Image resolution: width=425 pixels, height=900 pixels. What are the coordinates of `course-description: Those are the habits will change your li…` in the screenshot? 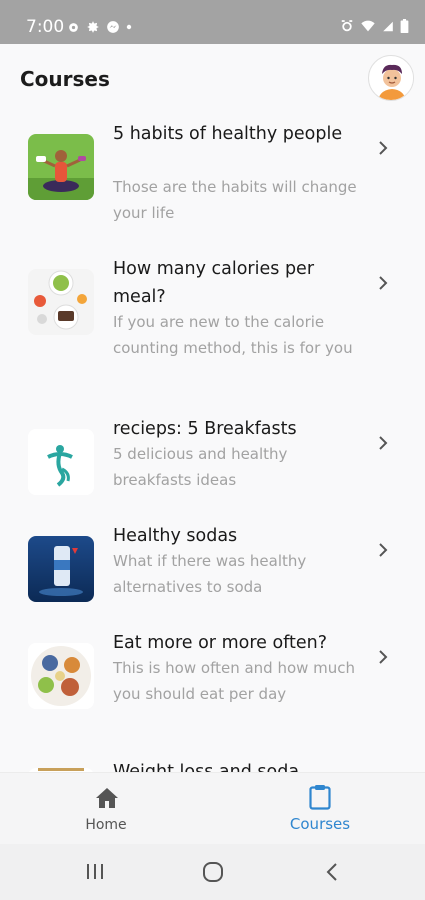 It's located at (235, 200).